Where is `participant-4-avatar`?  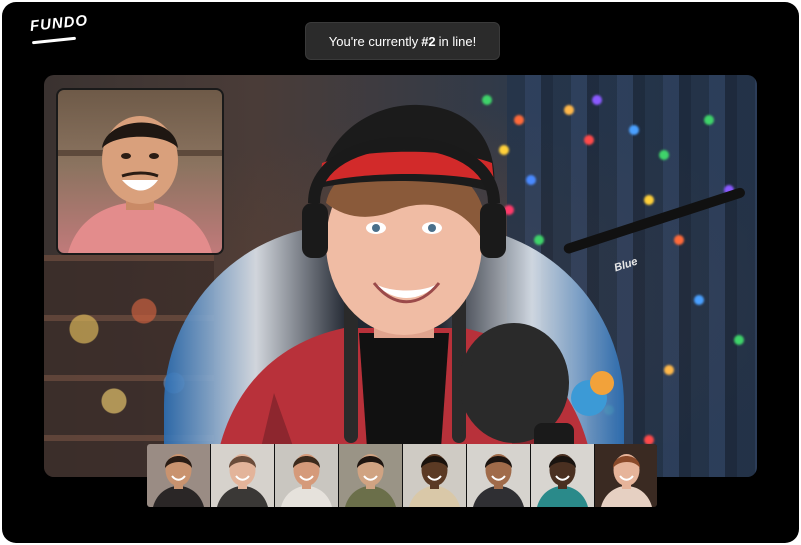 participant-4-avatar is located at coordinates (370, 480).